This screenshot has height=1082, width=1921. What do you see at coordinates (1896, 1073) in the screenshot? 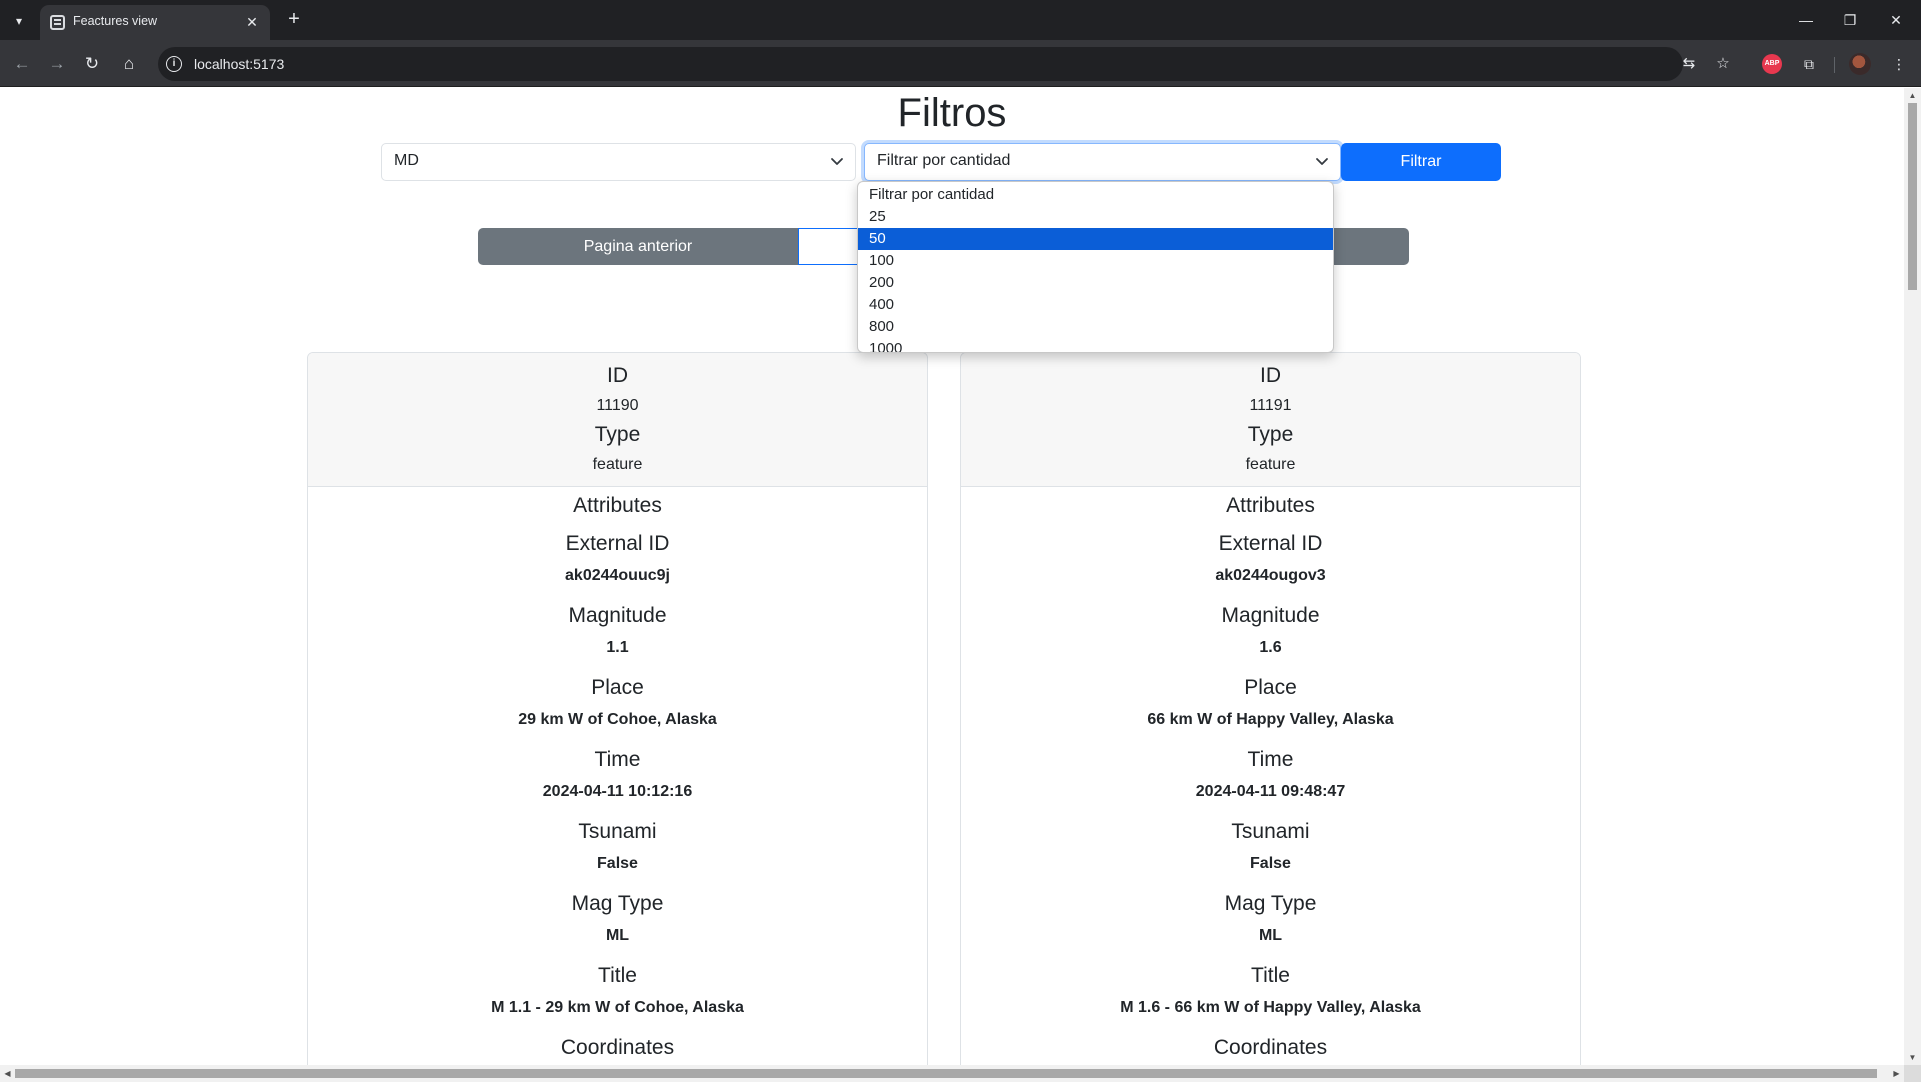
I see `scroll-right-arrow-icon: ▶` at bounding box center [1896, 1073].